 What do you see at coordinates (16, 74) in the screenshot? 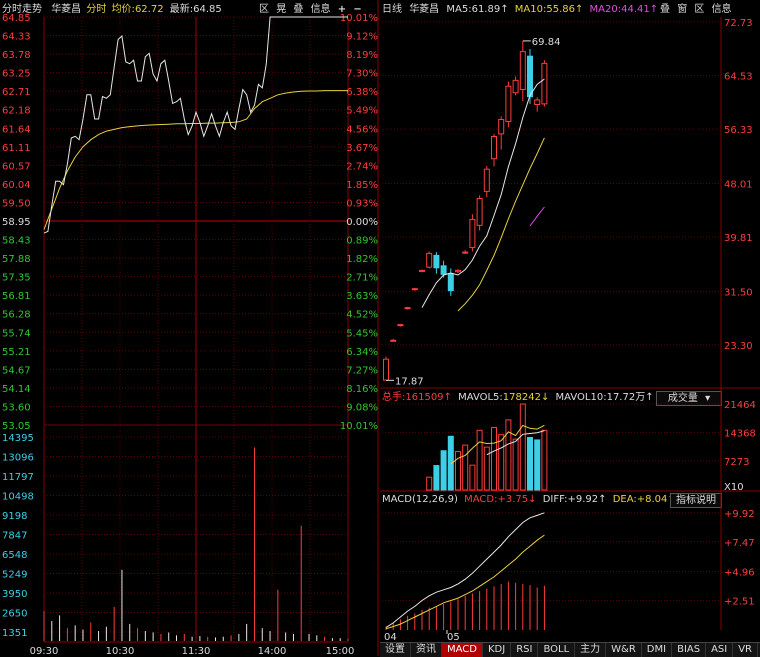
I see `price-tick-label: 63.25` at bounding box center [16, 74].